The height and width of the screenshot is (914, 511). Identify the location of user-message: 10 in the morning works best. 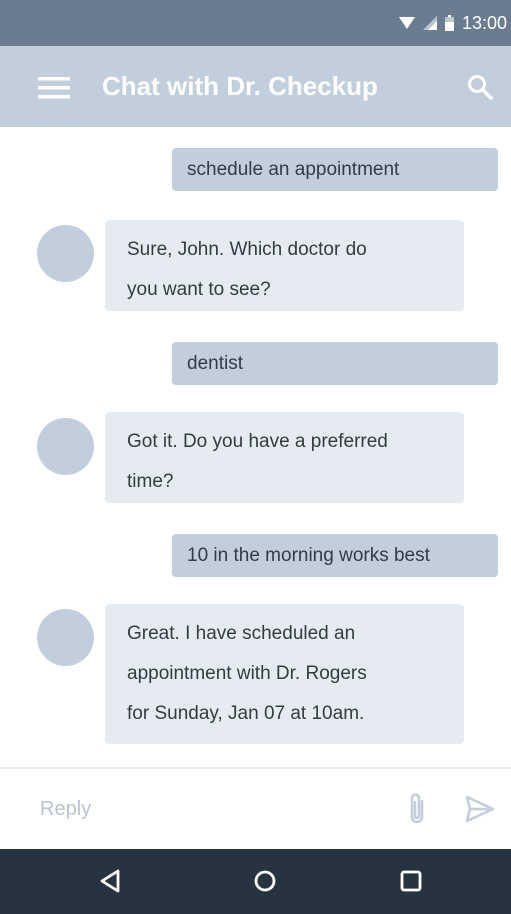
(335, 555).